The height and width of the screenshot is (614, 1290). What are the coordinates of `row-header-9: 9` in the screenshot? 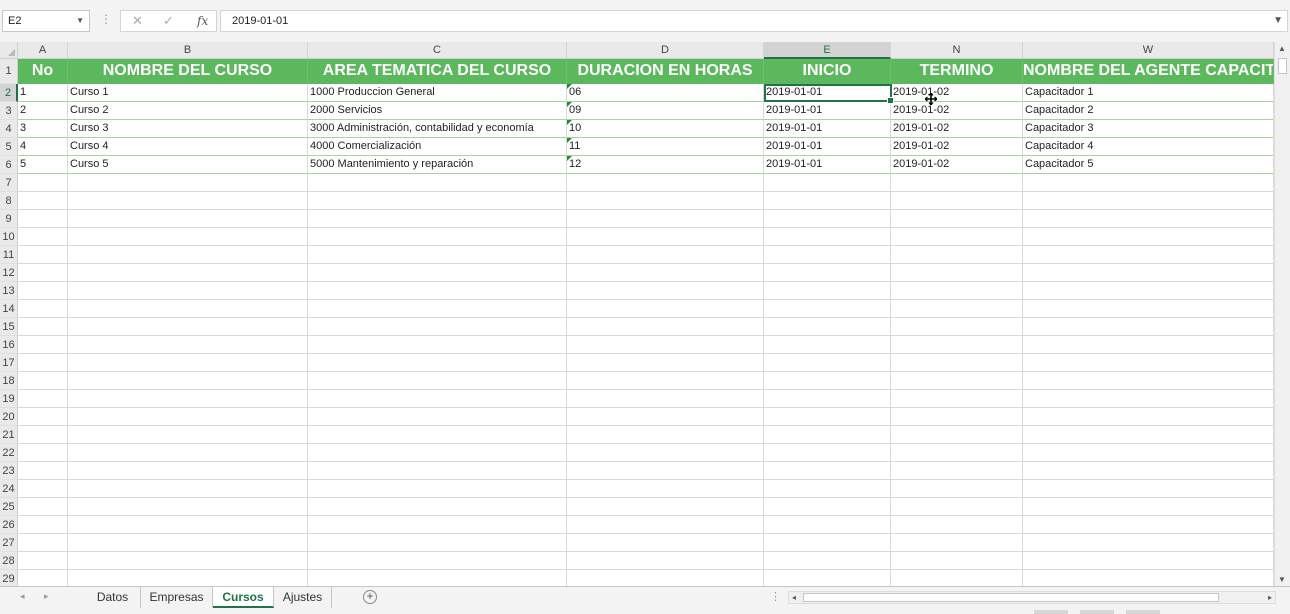 It's located at (9, 219).